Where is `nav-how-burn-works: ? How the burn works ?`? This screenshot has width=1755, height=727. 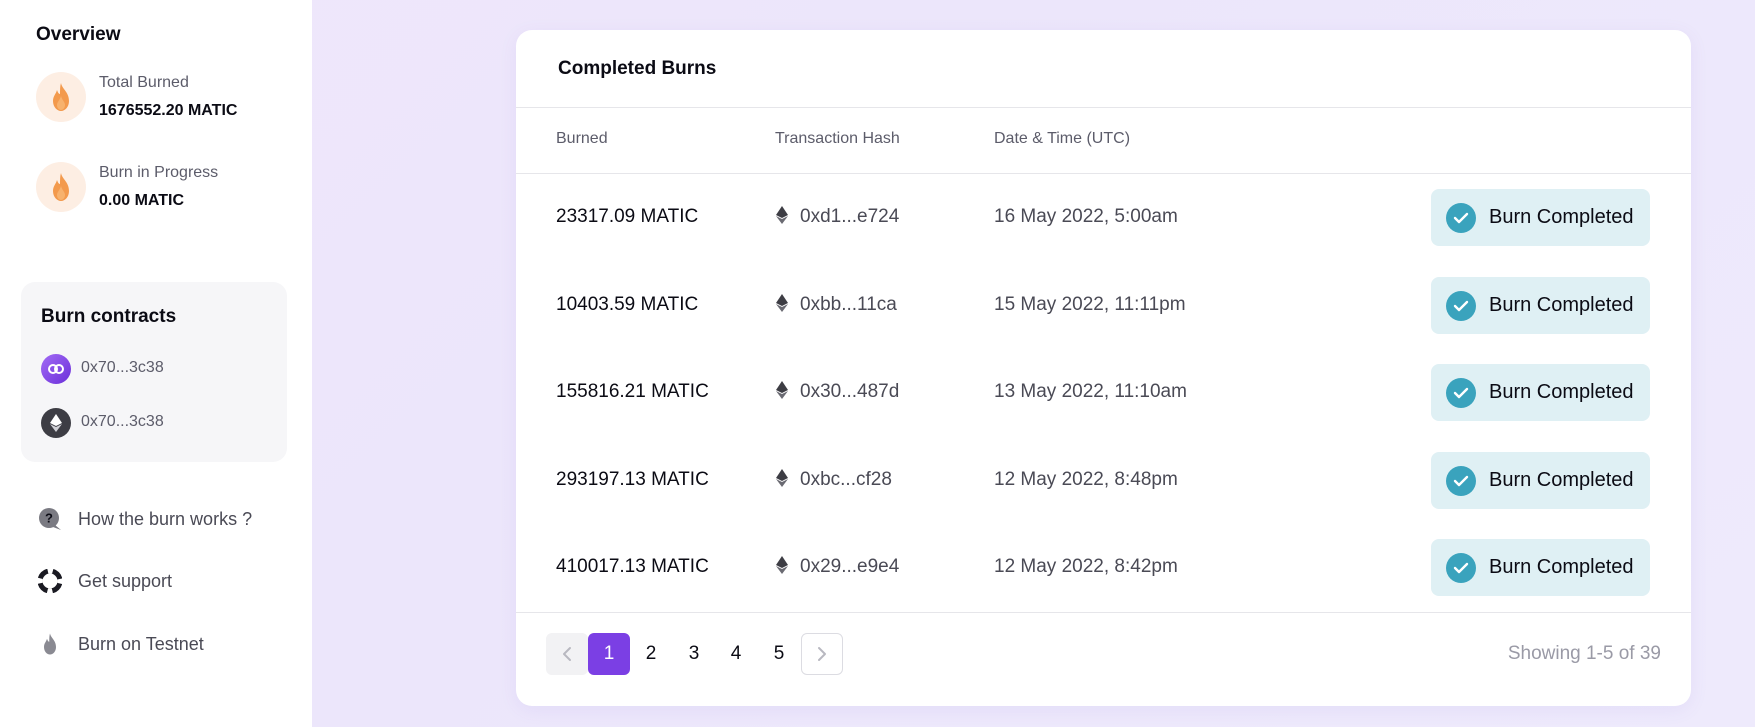 nav-how-burn-works: ? How the burn works ? is located at coordinates (168, 519).